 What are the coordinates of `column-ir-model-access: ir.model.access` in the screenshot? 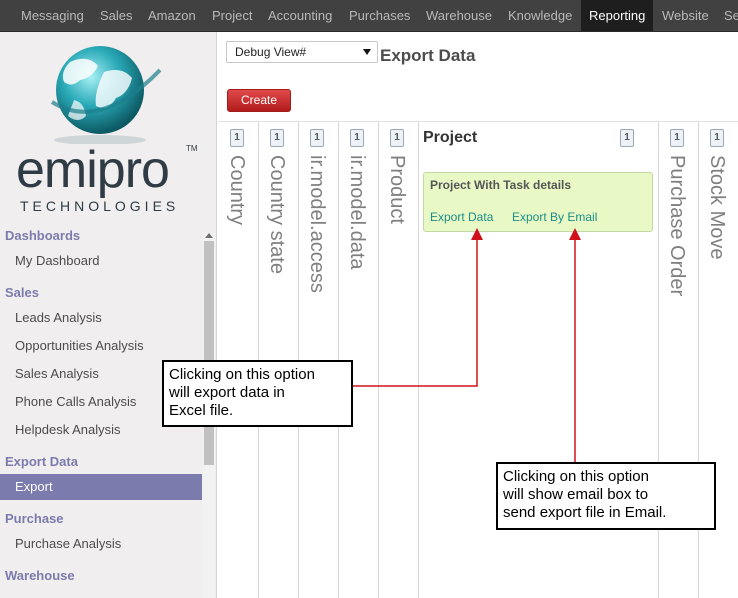 It's located at (317, 224).